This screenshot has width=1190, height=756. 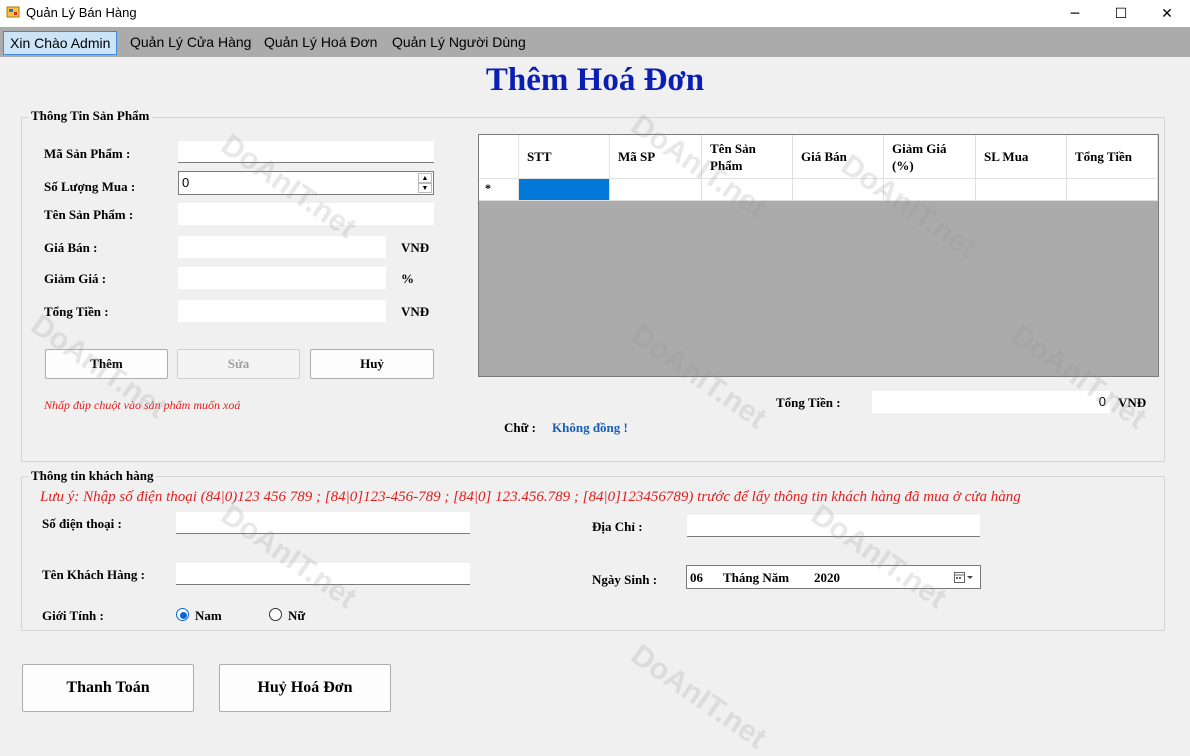 I want to click on minimize-button: ─, so click(x=1075, y=13).